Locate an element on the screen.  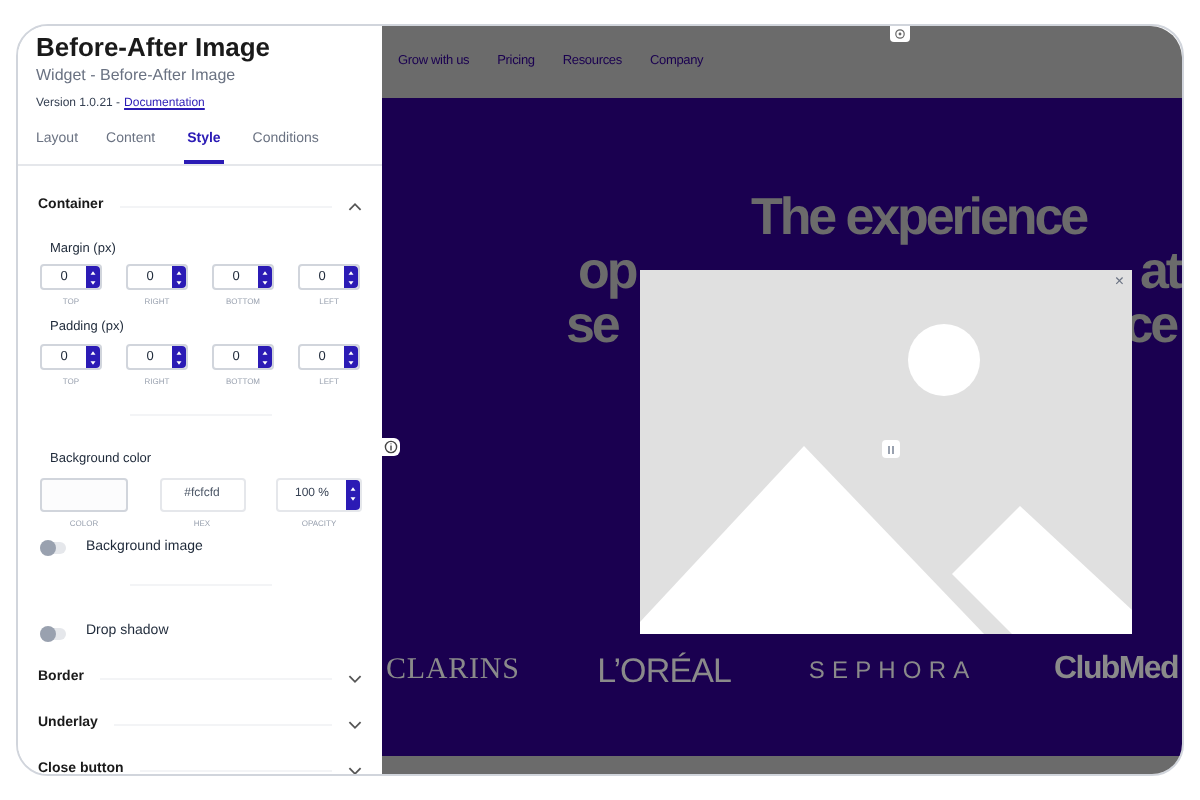
hero-heading: op is located at coordinates (607, 271).